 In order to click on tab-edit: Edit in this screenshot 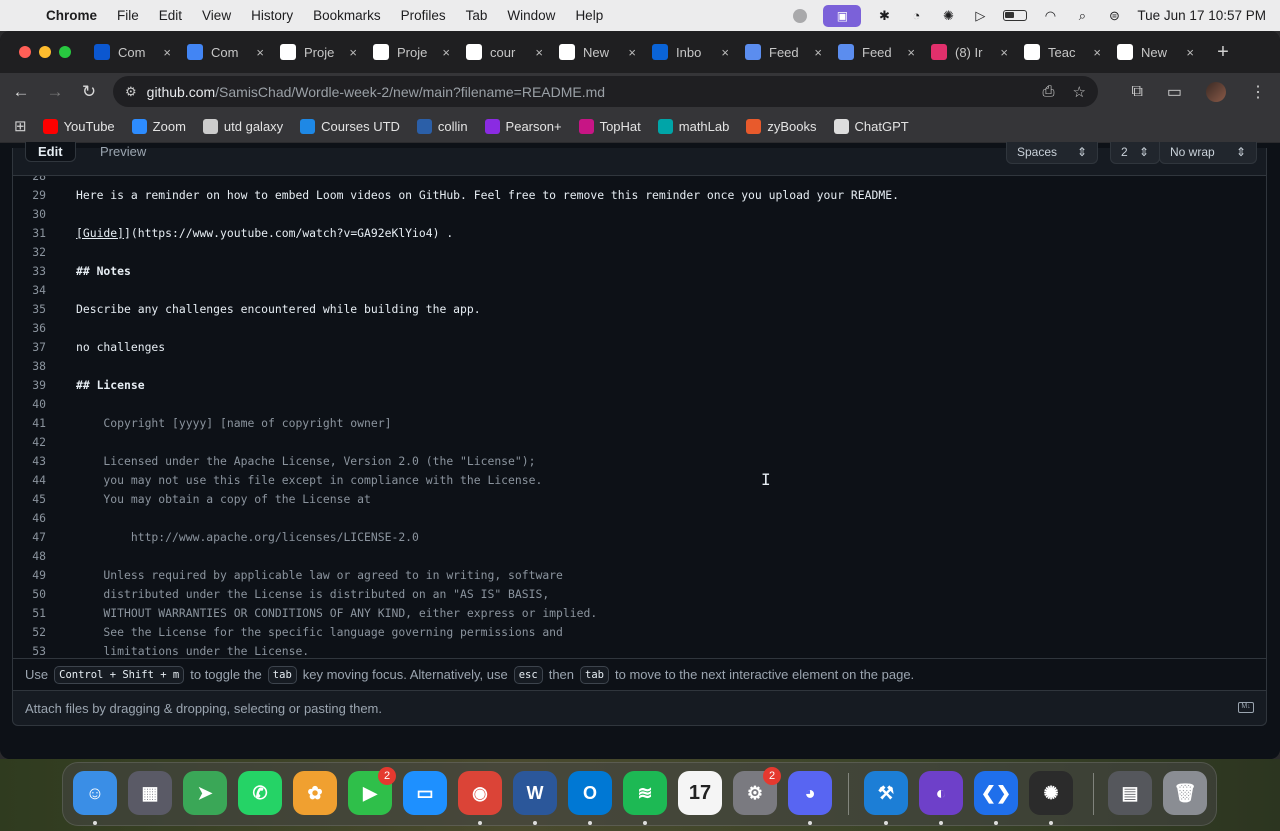, I will do `click(50, 152)`.